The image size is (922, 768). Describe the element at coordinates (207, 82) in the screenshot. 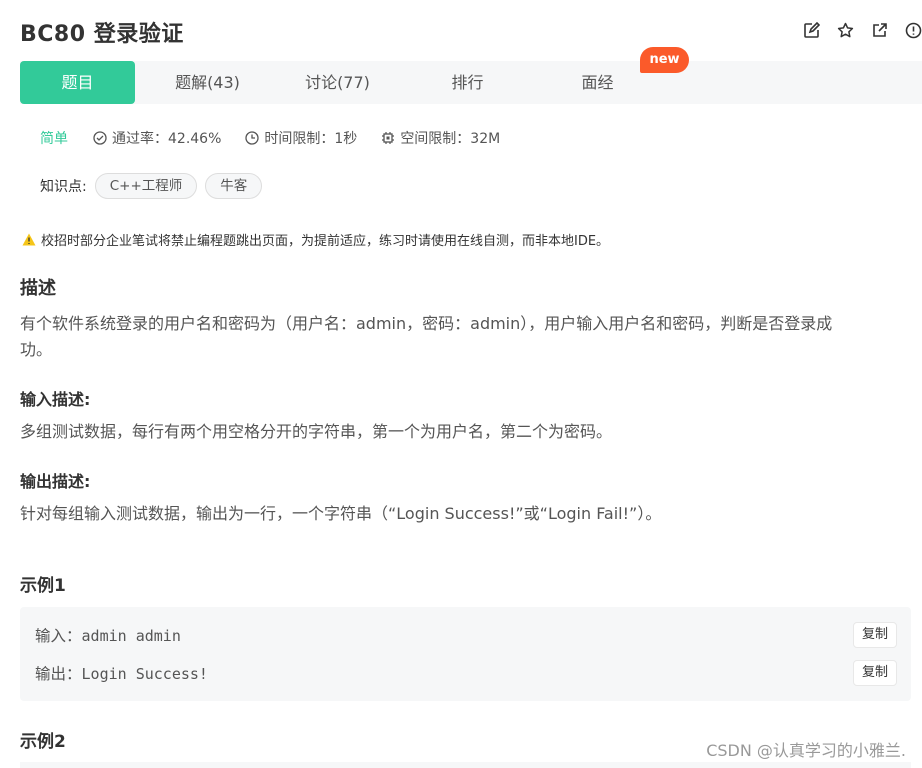

I see `tab-solutions: 题解(43)` at that location.